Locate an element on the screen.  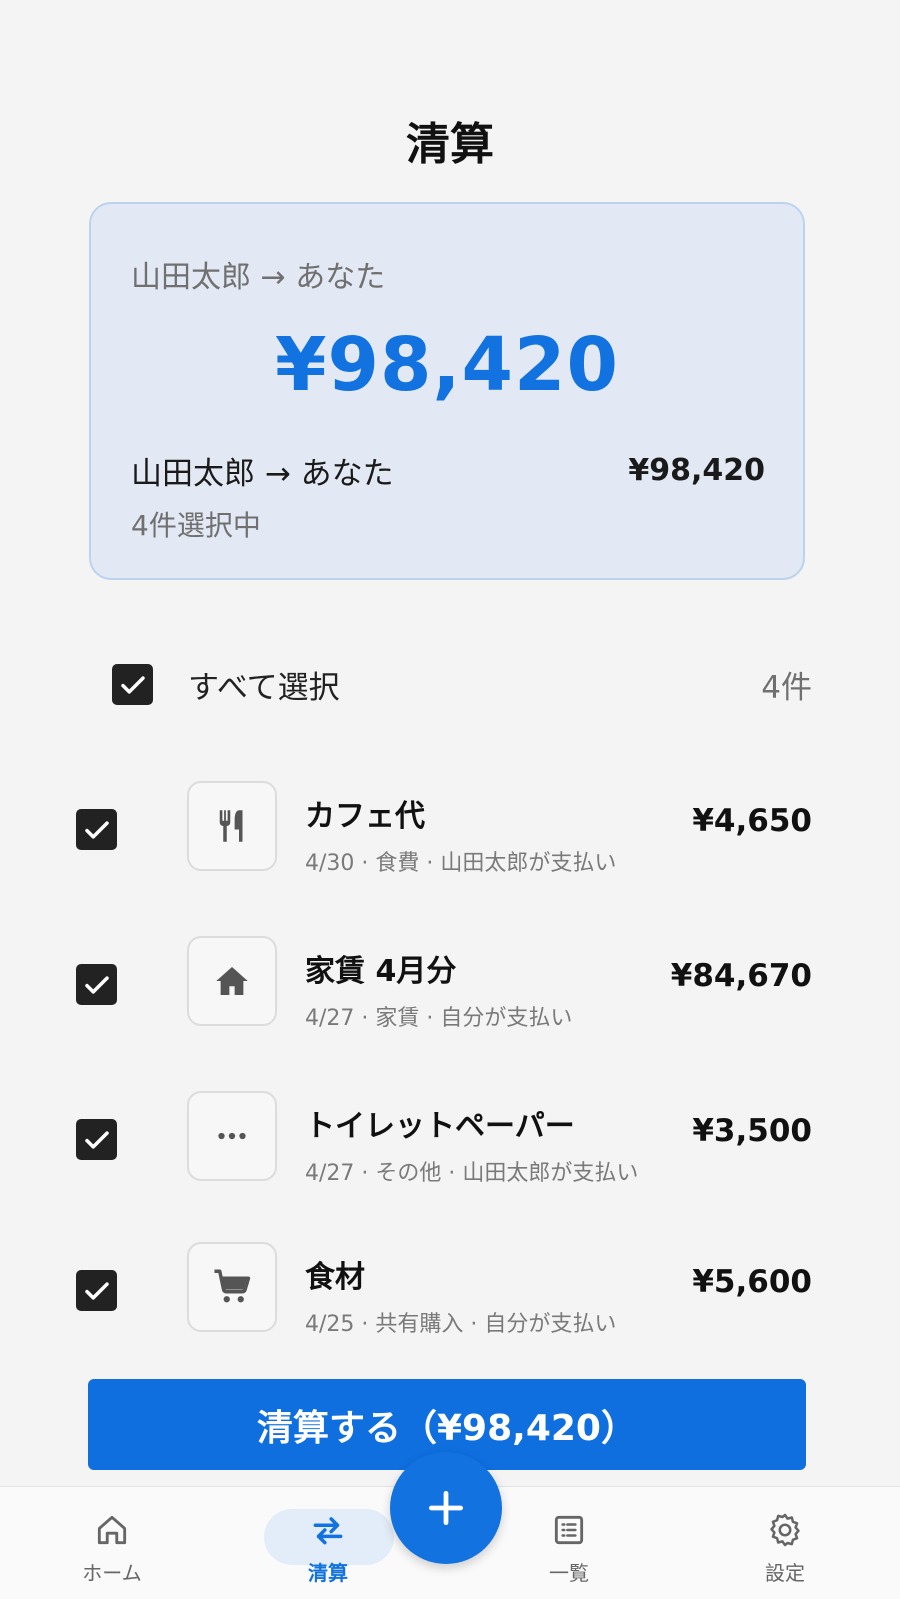
item-amount: ¥4,650 is located at coordinates (752, 821).